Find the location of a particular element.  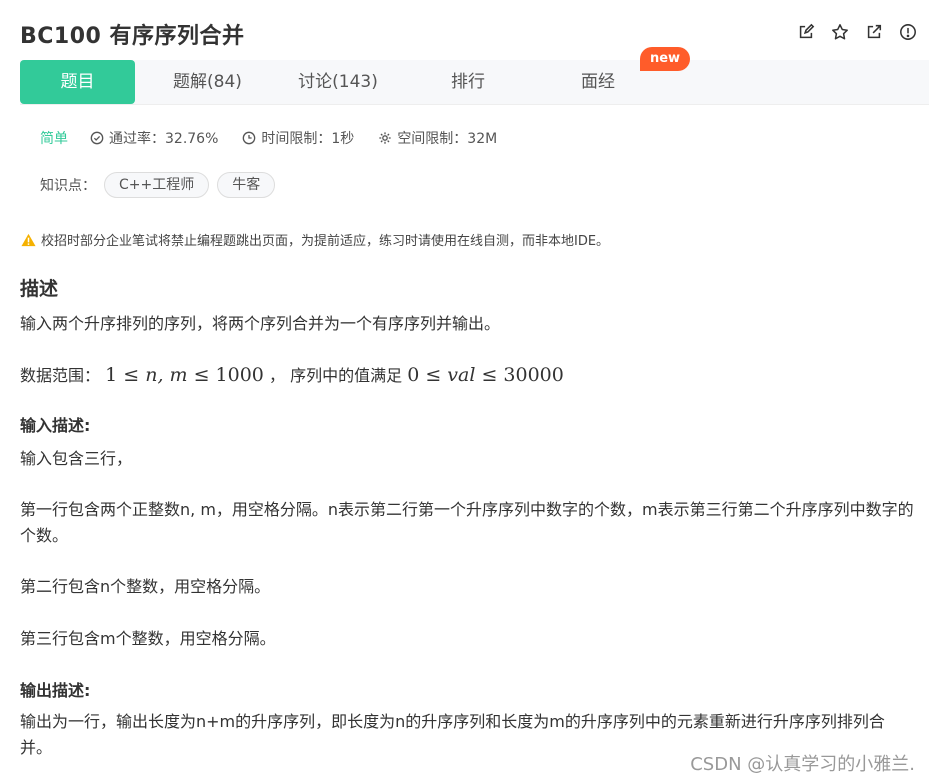

time-limit: 时间限制：1秒 is located at coordinates (298, 138).